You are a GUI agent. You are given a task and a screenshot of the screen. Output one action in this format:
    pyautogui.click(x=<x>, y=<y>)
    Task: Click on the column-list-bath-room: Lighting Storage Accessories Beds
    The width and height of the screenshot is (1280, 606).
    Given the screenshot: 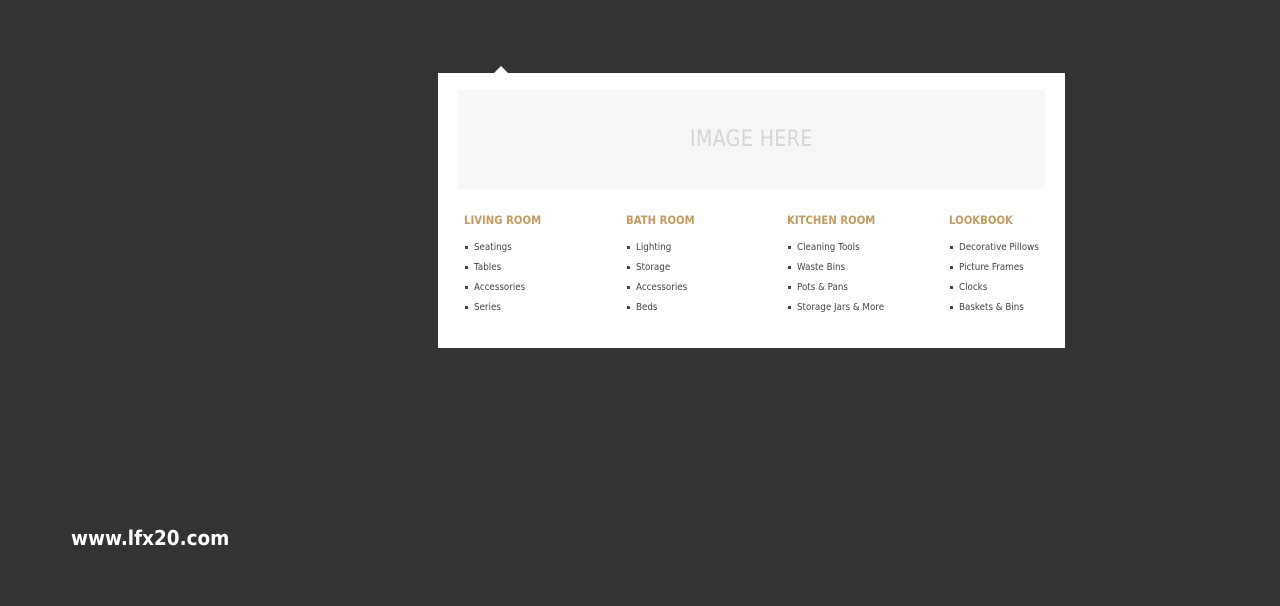 What is the action you would take?
    pyautogui.click(x=701, y=281)
    